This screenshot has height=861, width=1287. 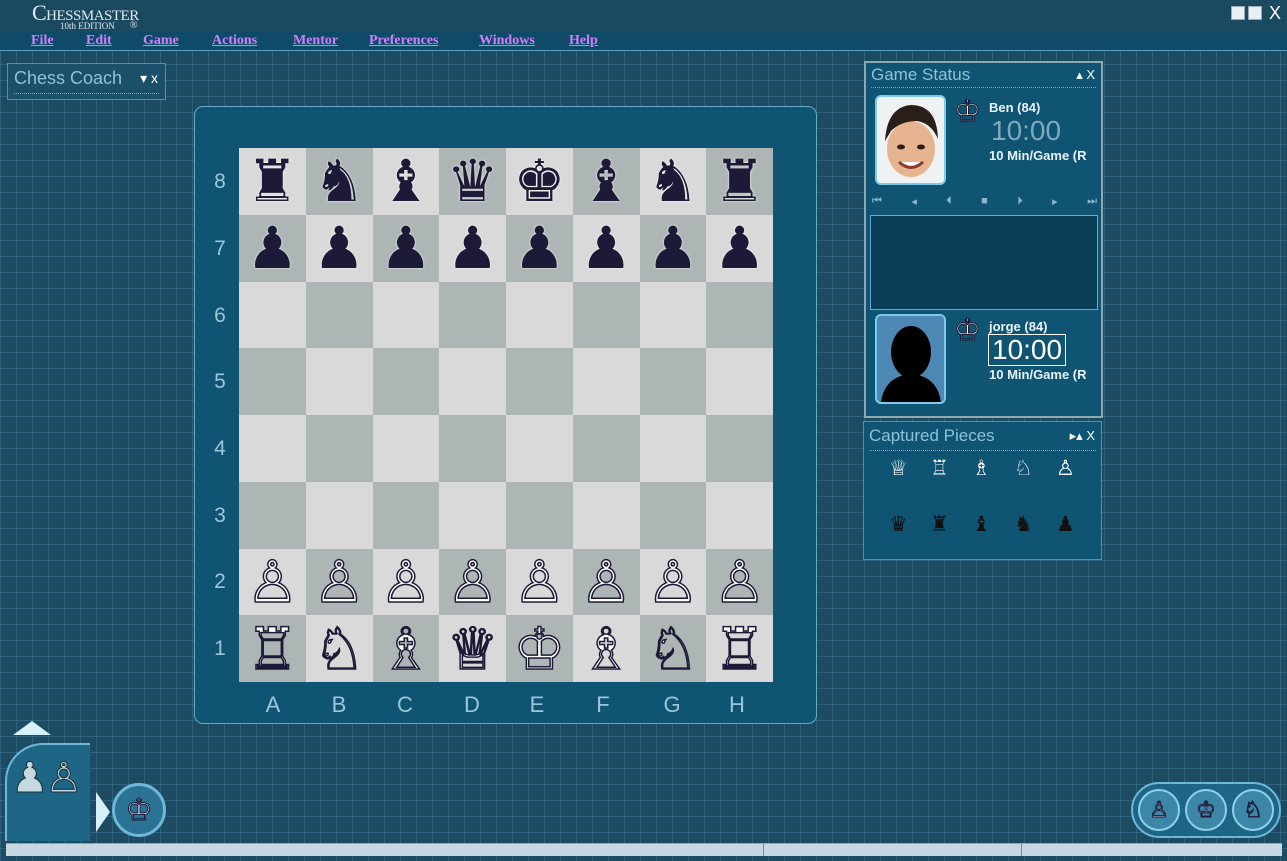 I want to click on square-e5, so click(x=539, y=381).